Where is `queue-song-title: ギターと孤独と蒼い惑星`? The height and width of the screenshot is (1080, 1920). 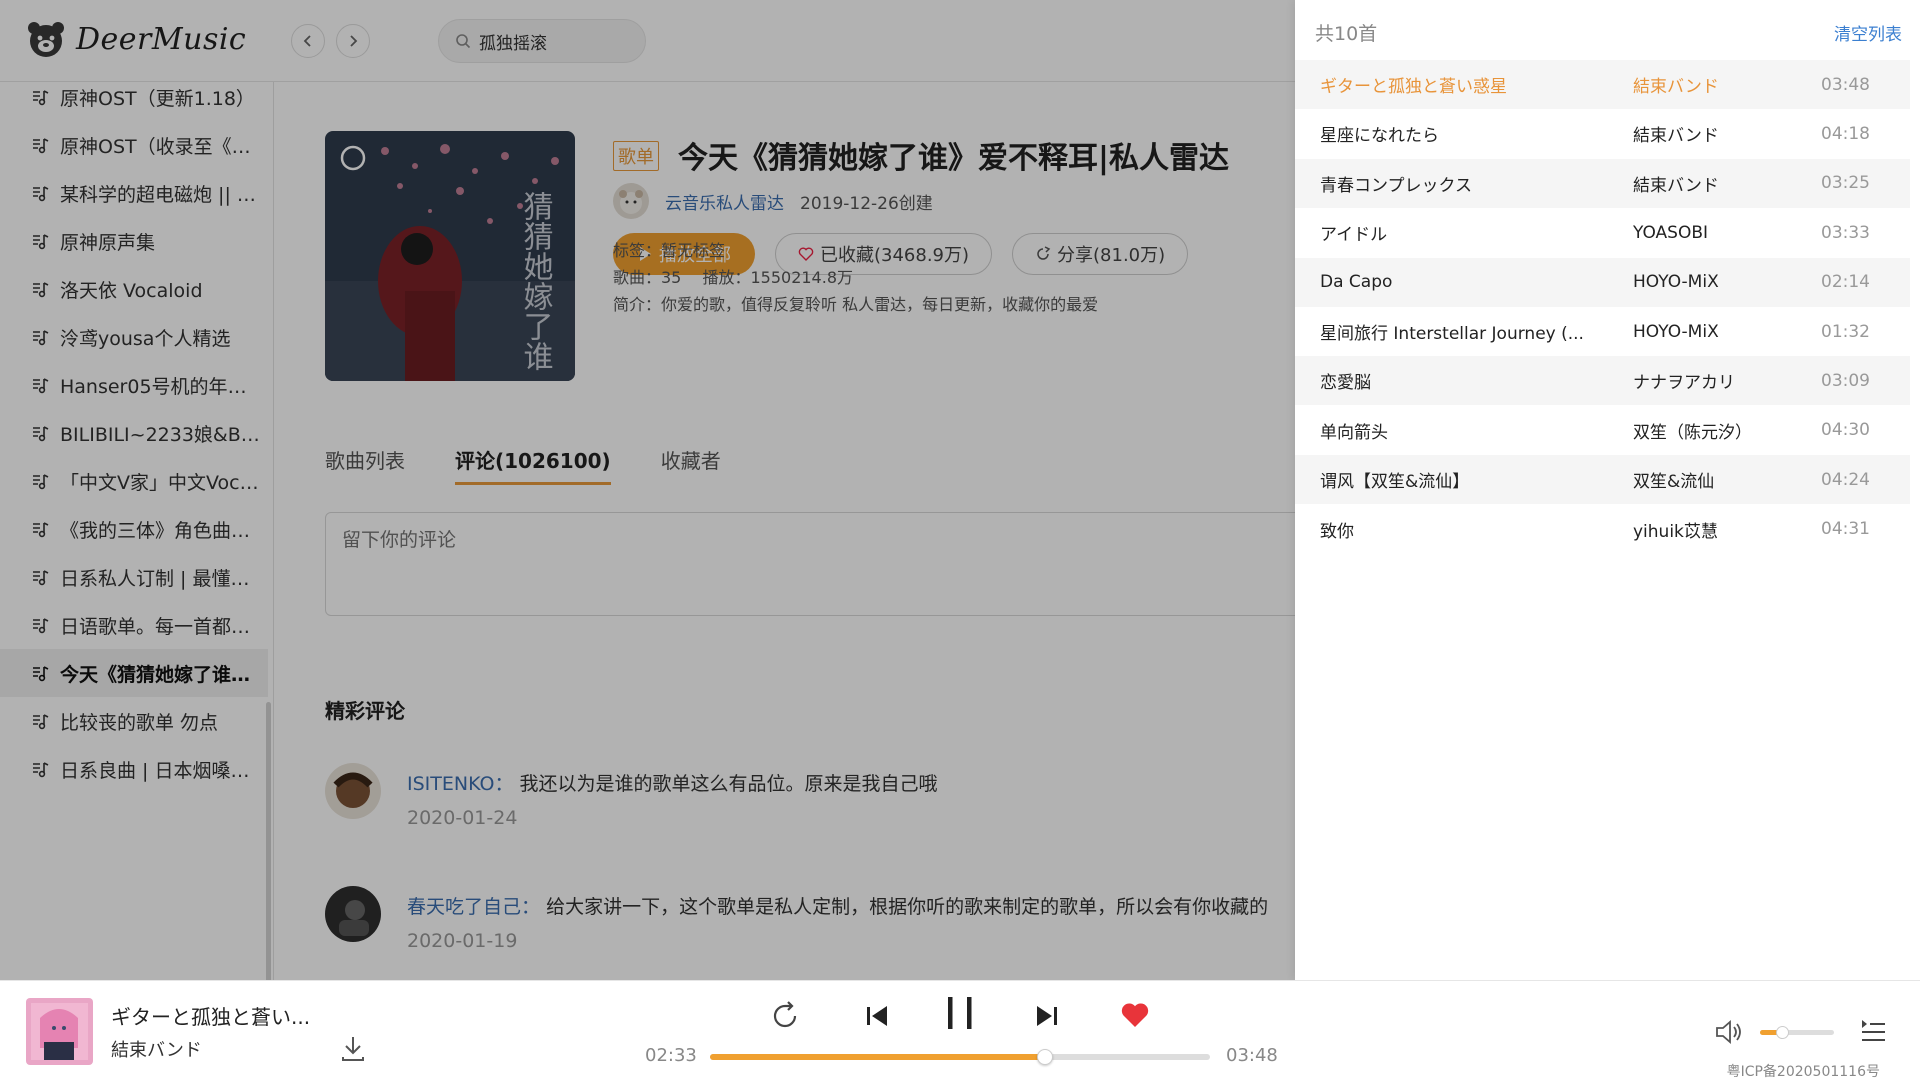 queue-song-title: ギターと孤独と蒼い惑星 is located at coordinates (1413, 87).